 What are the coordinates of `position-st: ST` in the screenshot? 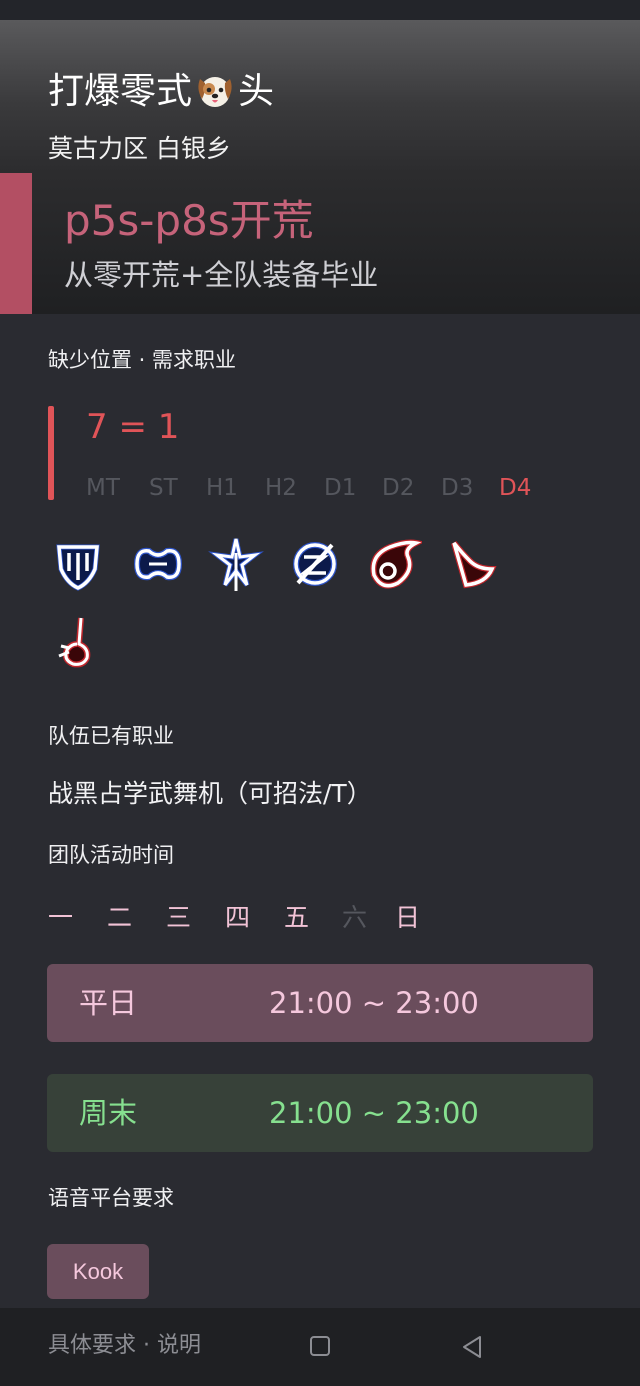 It's located at (163, 488).